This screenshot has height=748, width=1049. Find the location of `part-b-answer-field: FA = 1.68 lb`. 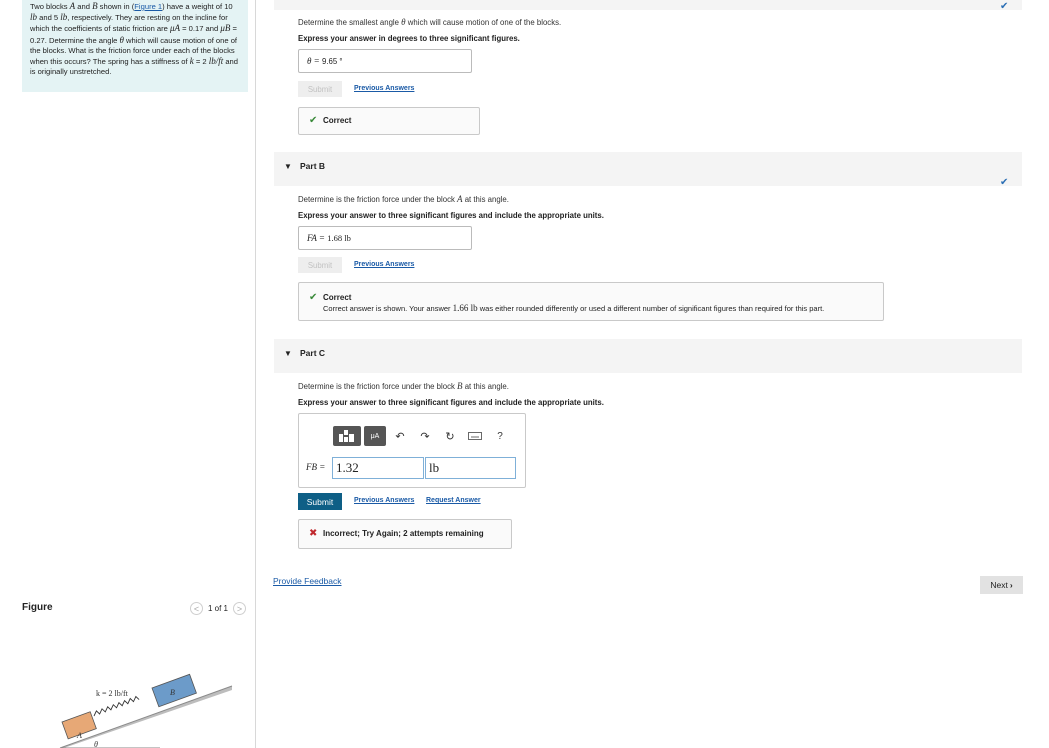

part-b-answer-field: FA = 1.68 lb is located at coordinates (385, 238).